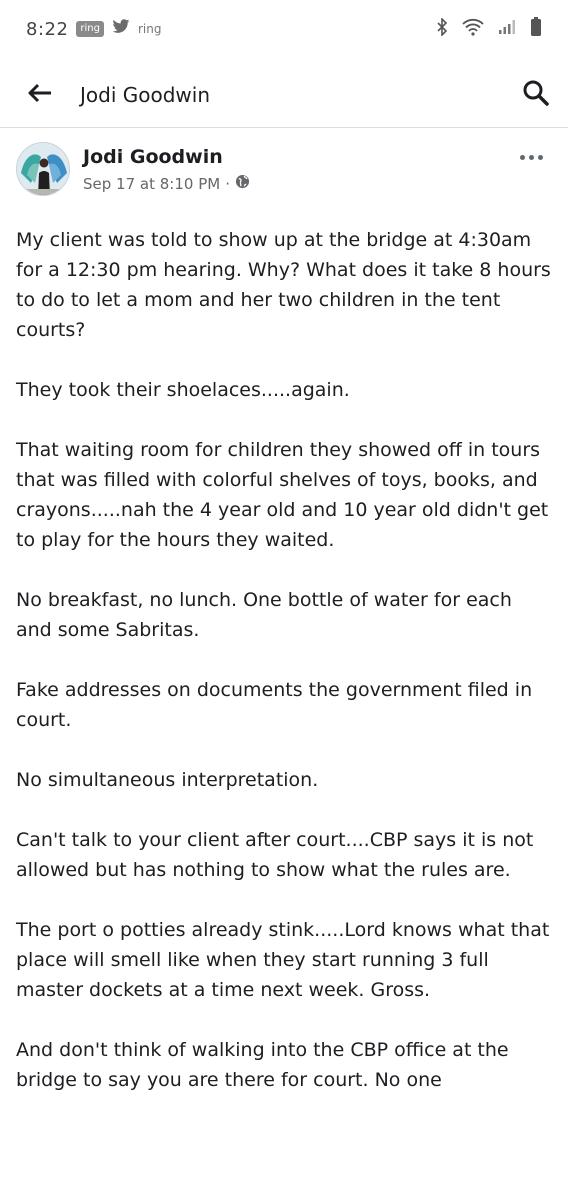  What do you see at coordinates (90, 29) in the screenshot?
I see `ring-notification-icon: ring` at bounding box center [90, 29].